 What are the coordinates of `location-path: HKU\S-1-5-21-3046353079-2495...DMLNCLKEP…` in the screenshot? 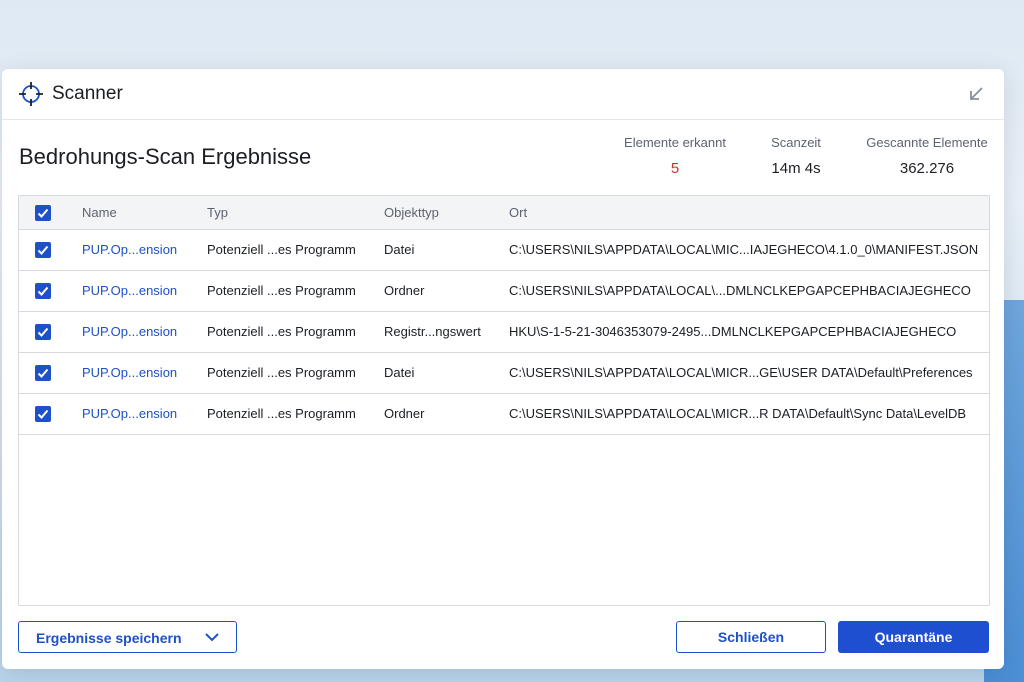 It's located at (733, 331).